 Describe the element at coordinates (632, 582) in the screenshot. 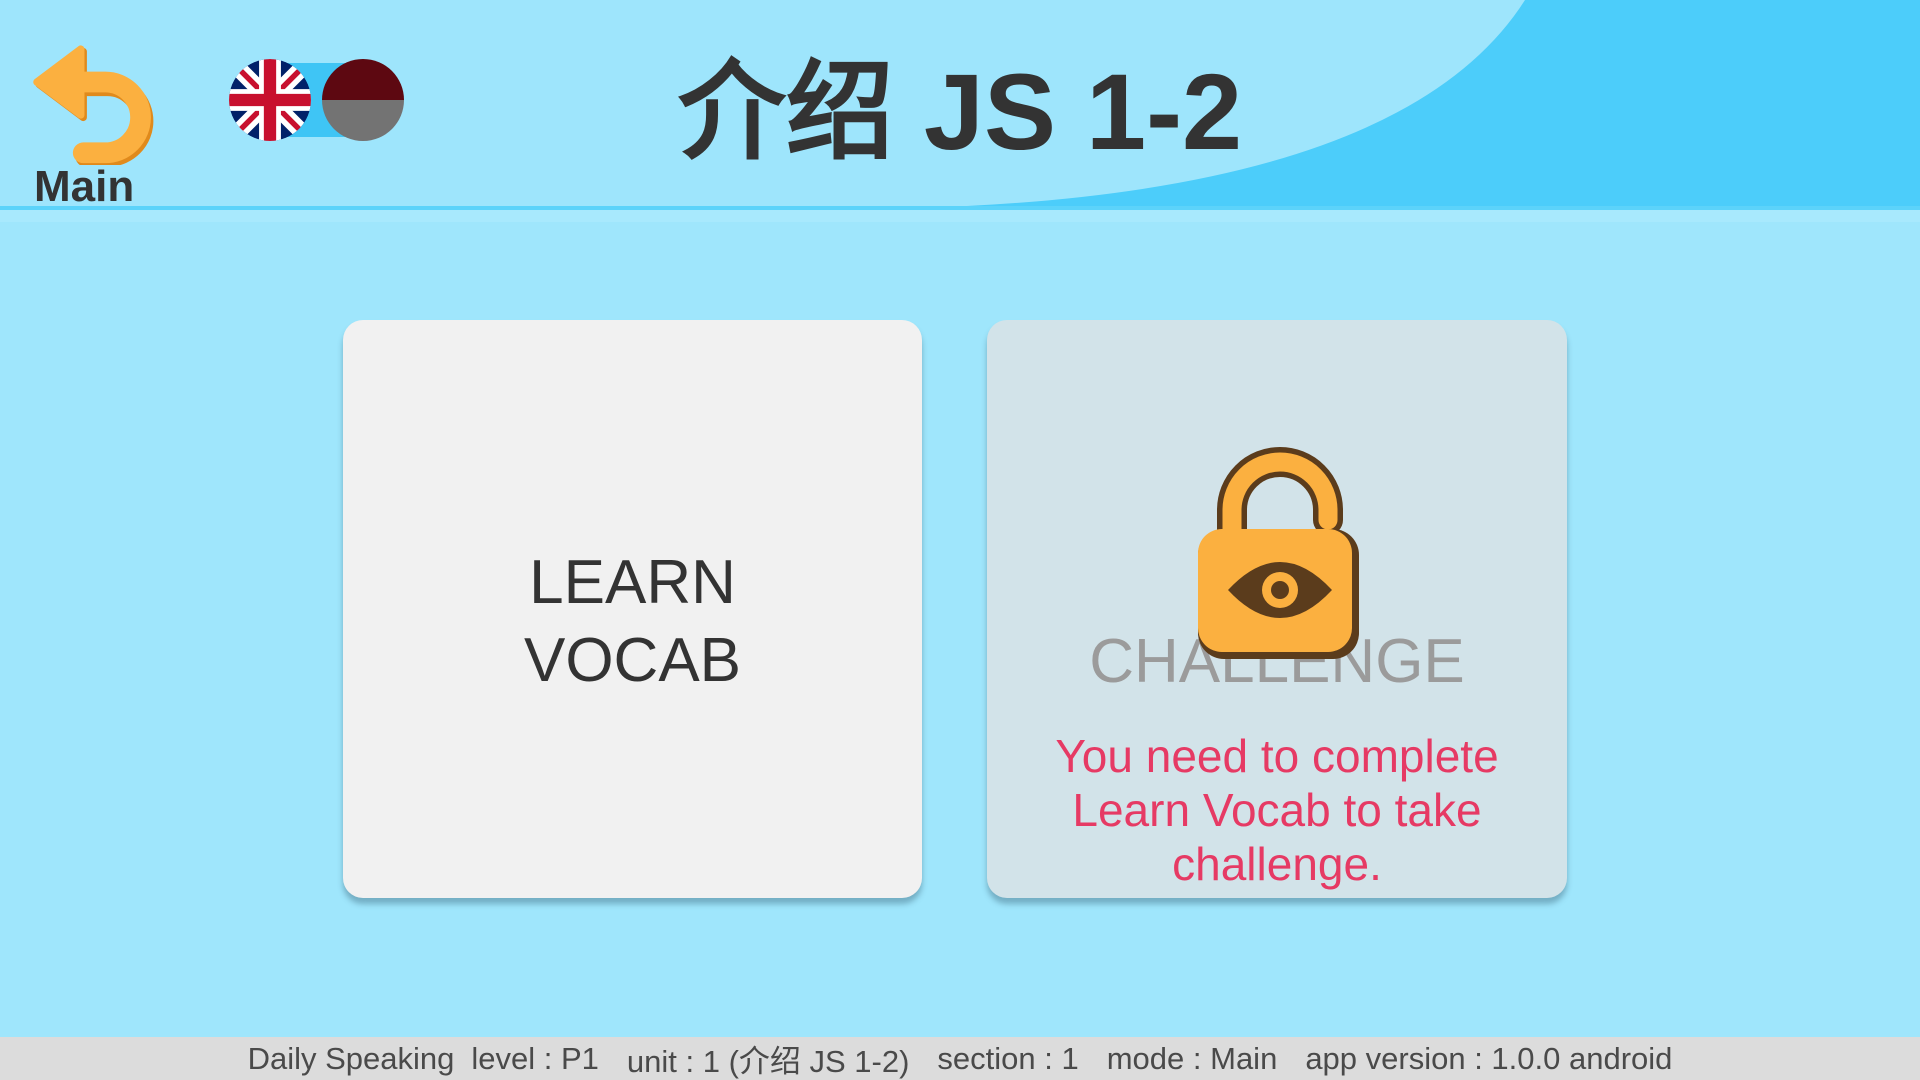

I see `learn-vocab-label-line: LEARN` at that location.